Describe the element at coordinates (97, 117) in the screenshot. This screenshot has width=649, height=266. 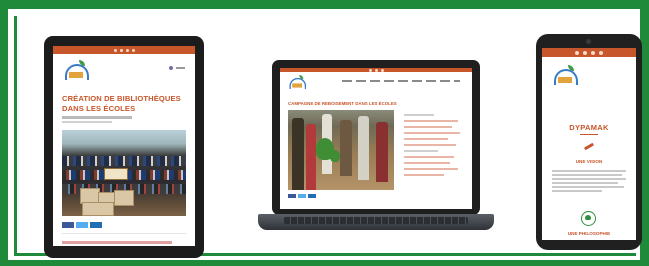
I see `article-meta` at that location.